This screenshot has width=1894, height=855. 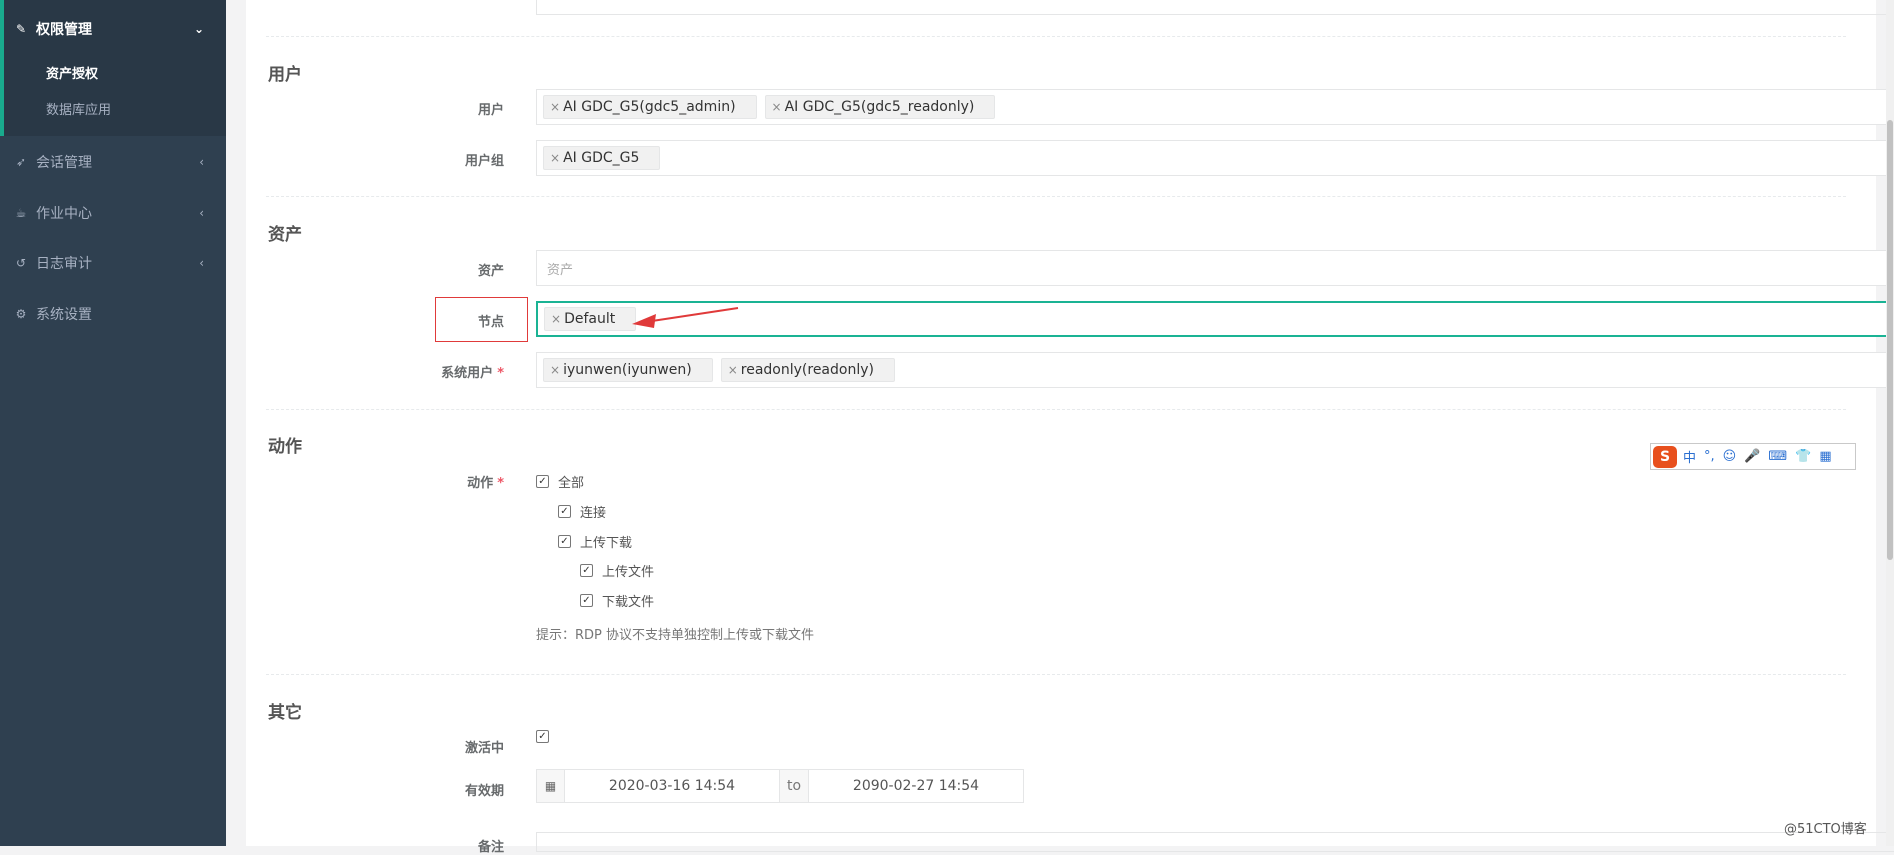 I want to click on tag-label: AI GDC_G5, so click(x=601, y=158).